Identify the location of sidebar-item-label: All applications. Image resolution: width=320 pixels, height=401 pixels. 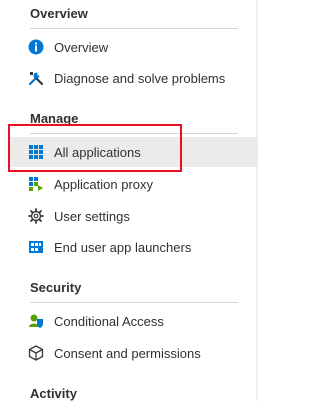
(97, 152).